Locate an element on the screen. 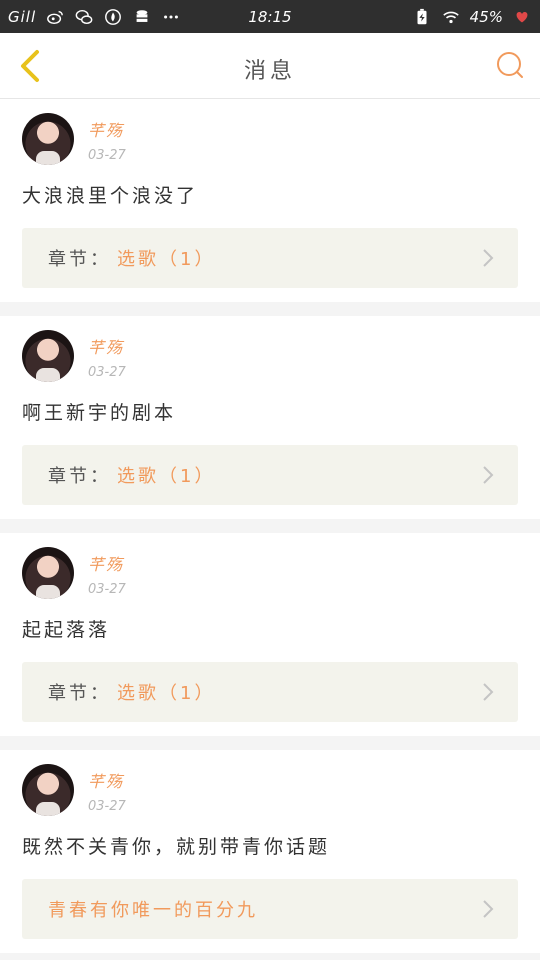 This screenshot has width=540, height=960. back-button is located at coordinates (30, 66).